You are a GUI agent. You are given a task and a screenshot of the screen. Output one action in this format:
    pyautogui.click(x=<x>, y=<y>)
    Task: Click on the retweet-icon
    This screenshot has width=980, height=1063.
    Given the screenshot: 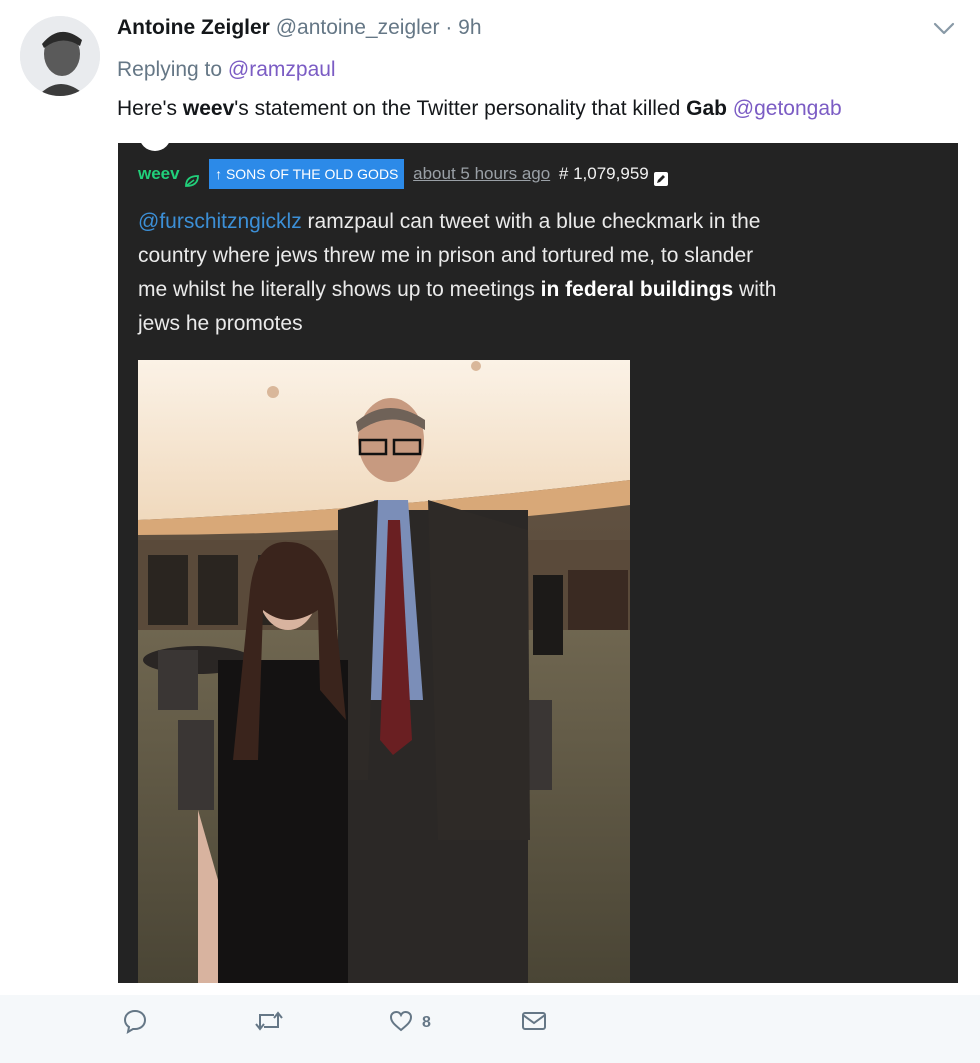 What is the action you would take?
    pyautogui.click(x=269, y=1023)
    